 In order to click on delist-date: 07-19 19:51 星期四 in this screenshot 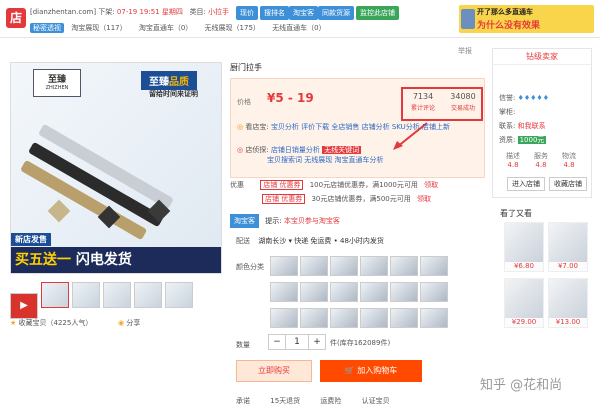, I will do `click(149, 12)`.